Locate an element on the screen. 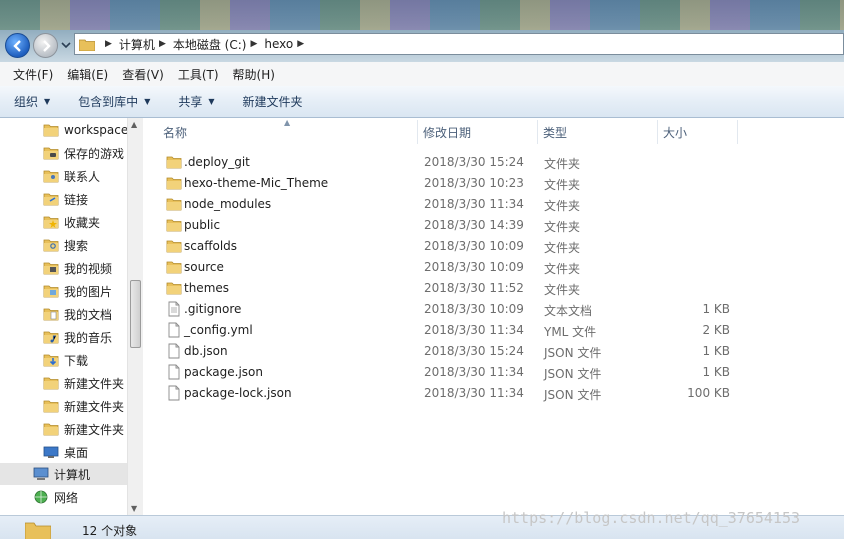  scroll-up-icon: ▲ is located at coordinates (134, 124).